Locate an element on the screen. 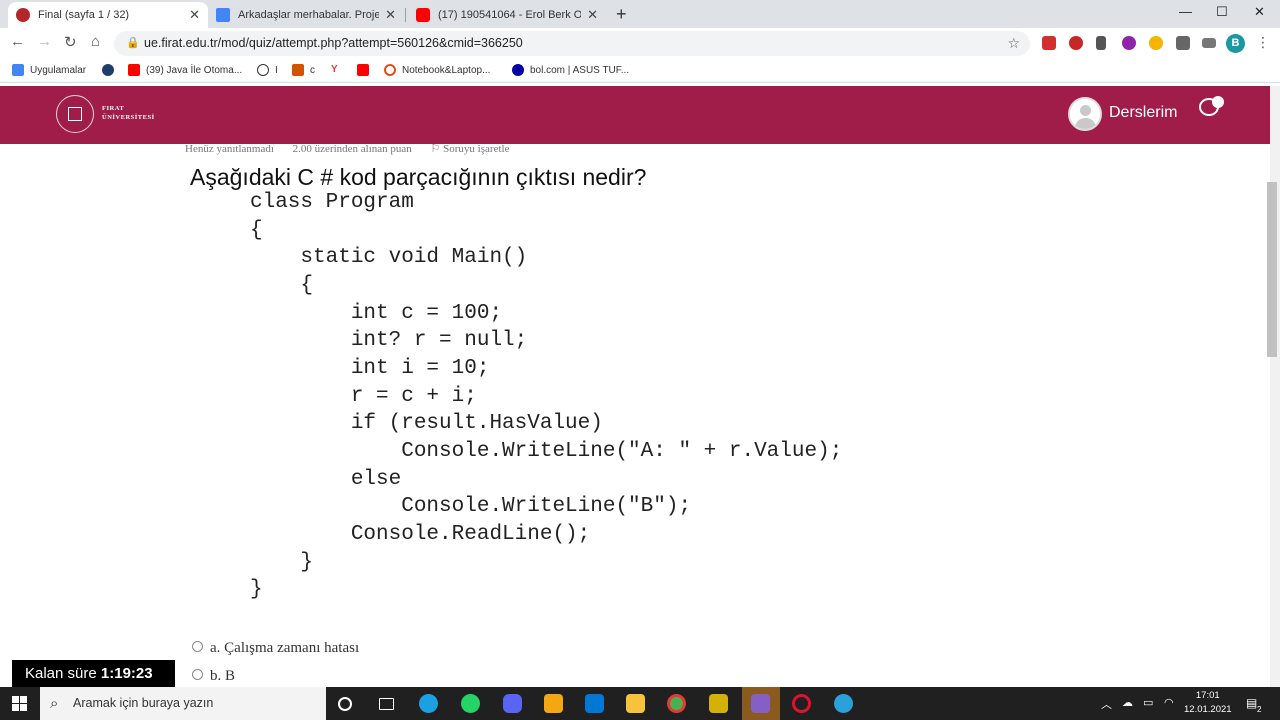 This screenshot has height=720, width=1280. flag-icon: ⚐ is located at coordinates (435, 149).